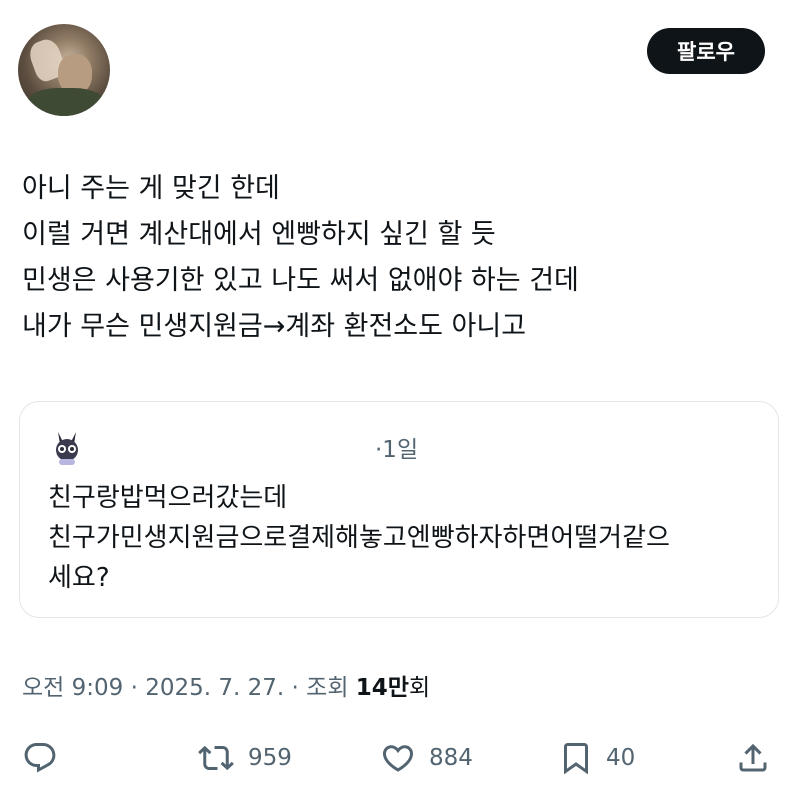  I want to click on views-unit: 회, so click(419, 688).